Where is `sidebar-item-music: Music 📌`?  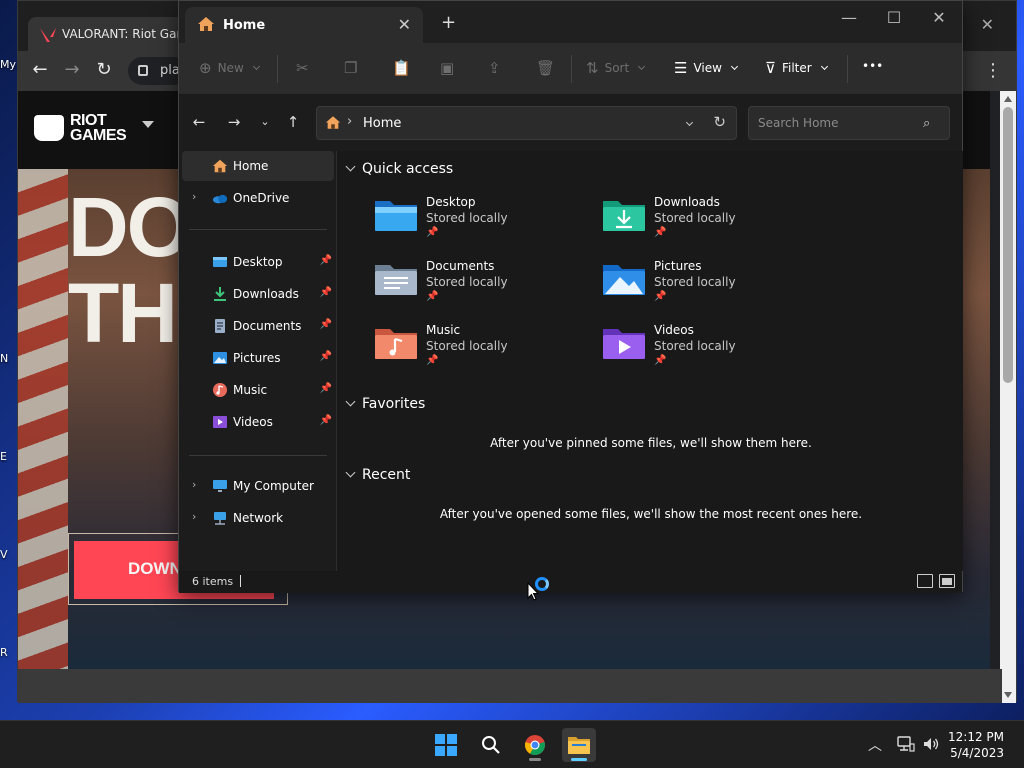
sidebar-item-music: Music 📌 is located at coordinates (258, 390).